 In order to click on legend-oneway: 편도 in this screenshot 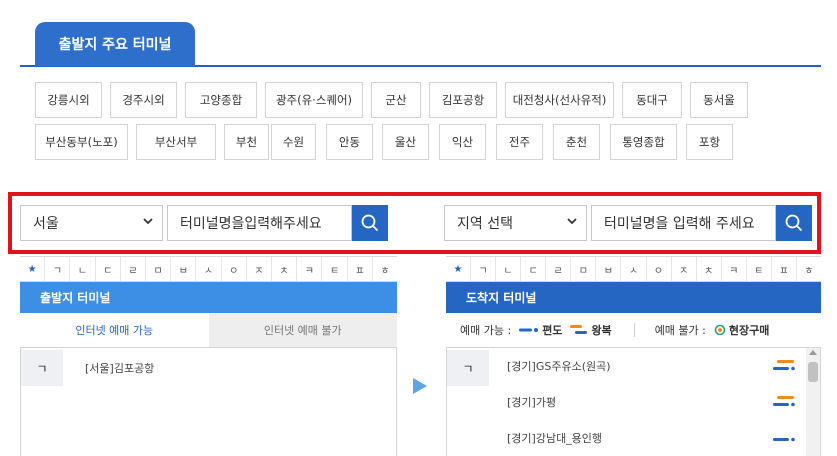, I will do `click(552, 330)`.